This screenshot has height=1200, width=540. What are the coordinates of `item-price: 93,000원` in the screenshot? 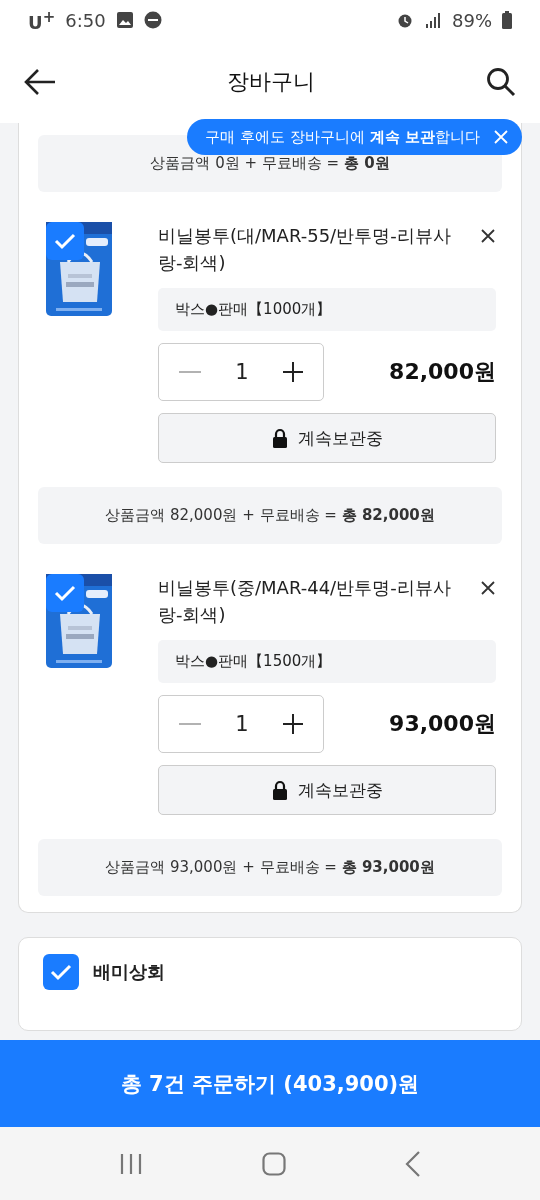 It's located at (442, 724).